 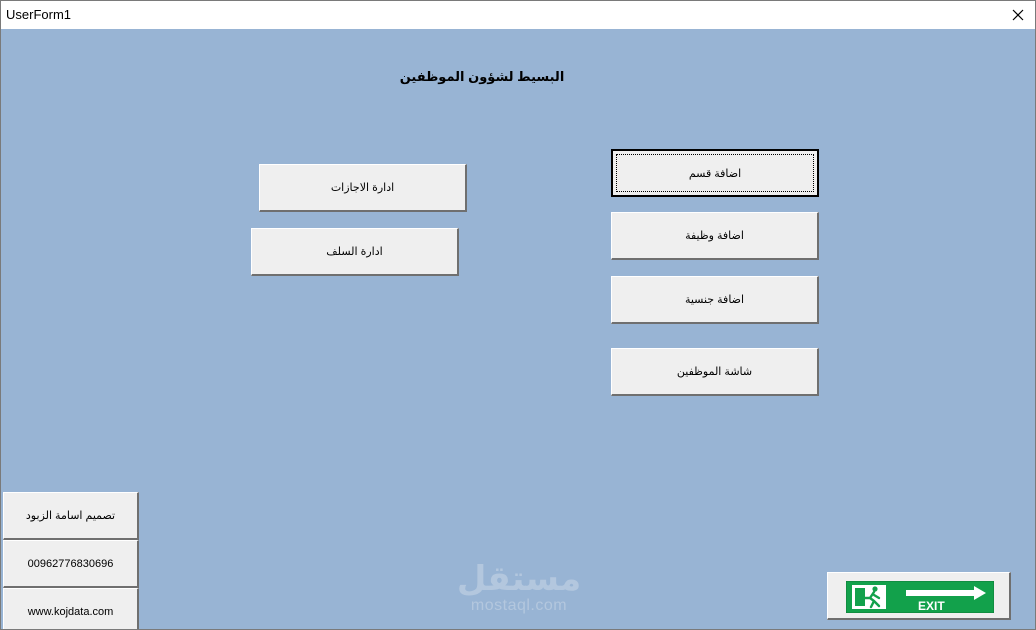 I want to click on designer-label: تصميم اسامة الزبود, so click(x=70, y=516).